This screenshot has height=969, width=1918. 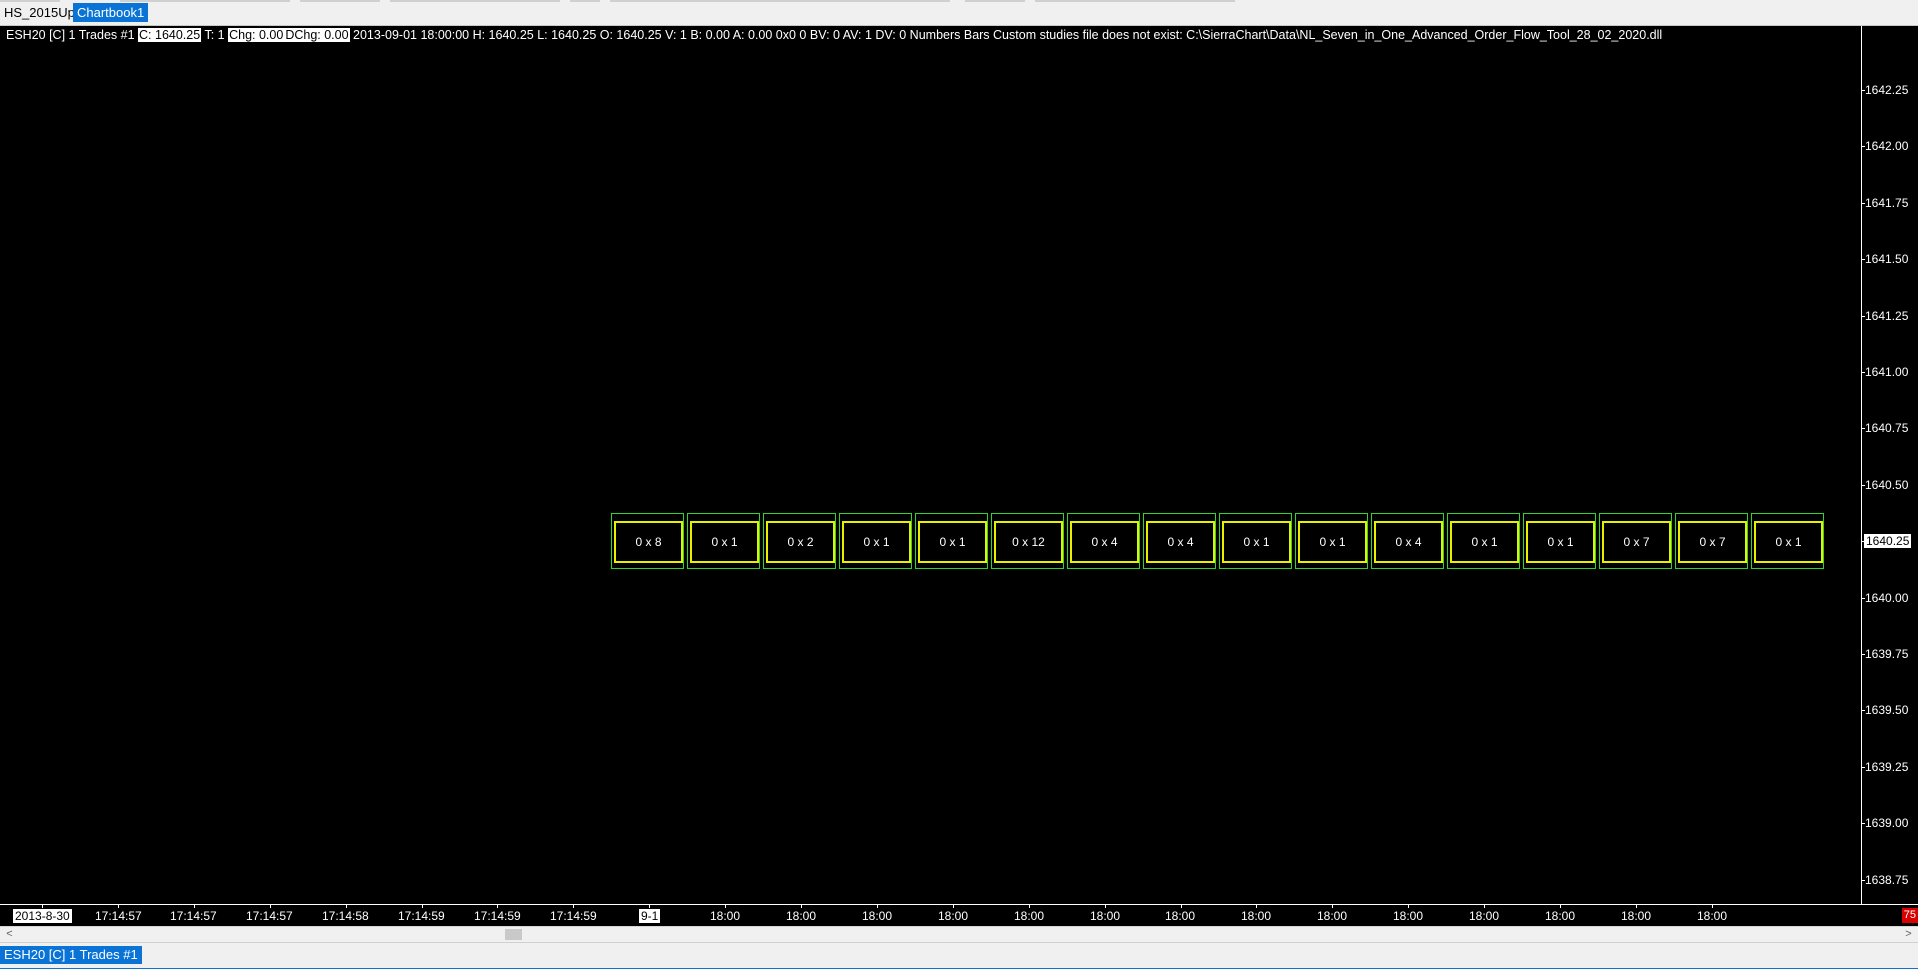 I want to click on price-label: 1638.75, so click(x=1887, y=880).